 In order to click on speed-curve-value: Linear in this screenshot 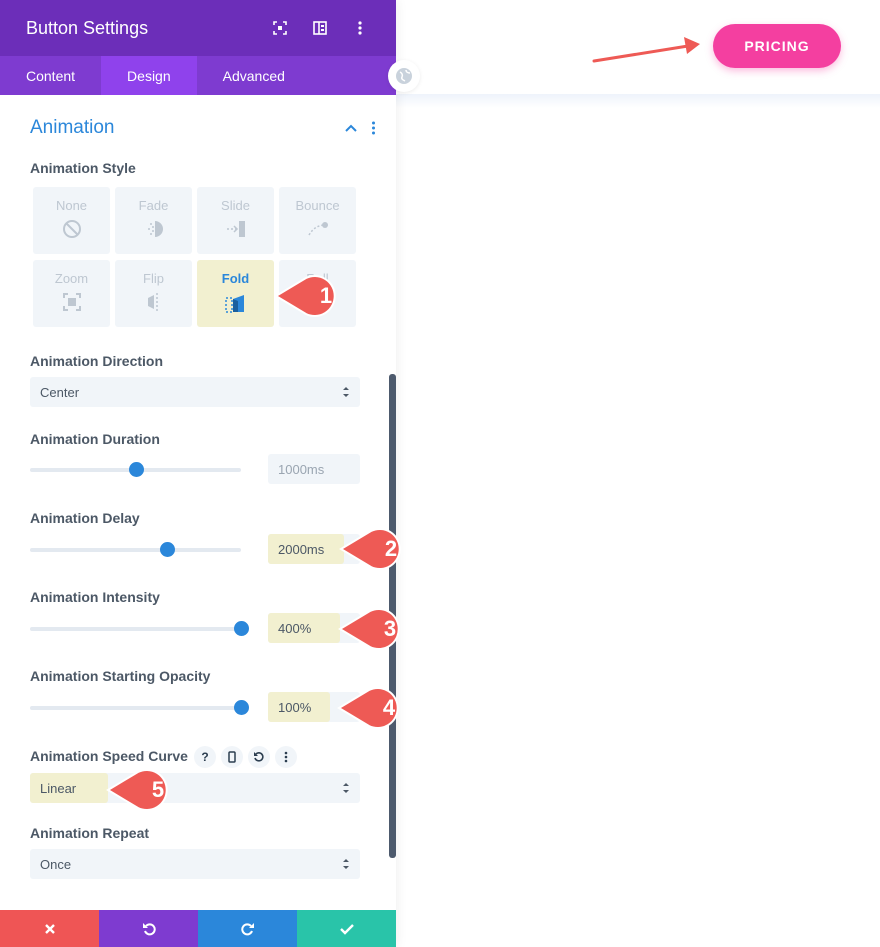, I will do `click(58, 788)`.